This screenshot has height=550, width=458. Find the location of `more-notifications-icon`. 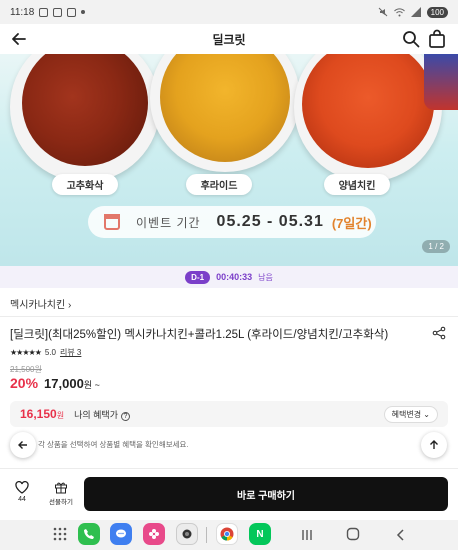

more-notifications-icon is located at coordinates (83, 12).